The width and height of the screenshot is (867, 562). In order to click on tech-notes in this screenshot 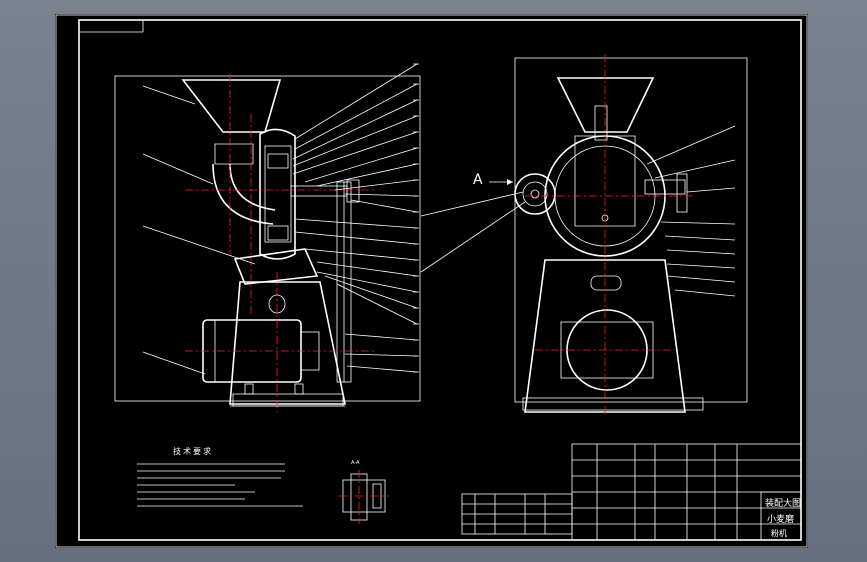, I will do `click(220, 485)`.